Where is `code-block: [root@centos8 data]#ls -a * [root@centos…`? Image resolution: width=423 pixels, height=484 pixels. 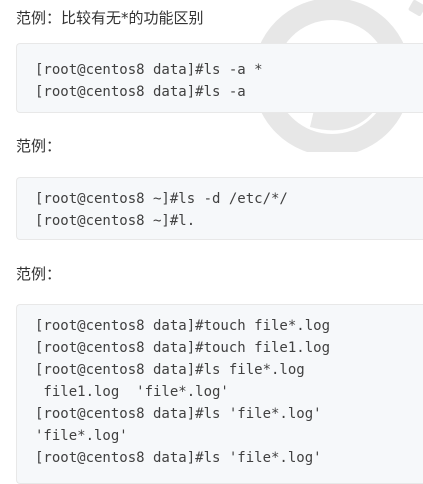 code-block: [root@centos8 data]#ls -a * [root@centos… is located at coordinates (219, 78).